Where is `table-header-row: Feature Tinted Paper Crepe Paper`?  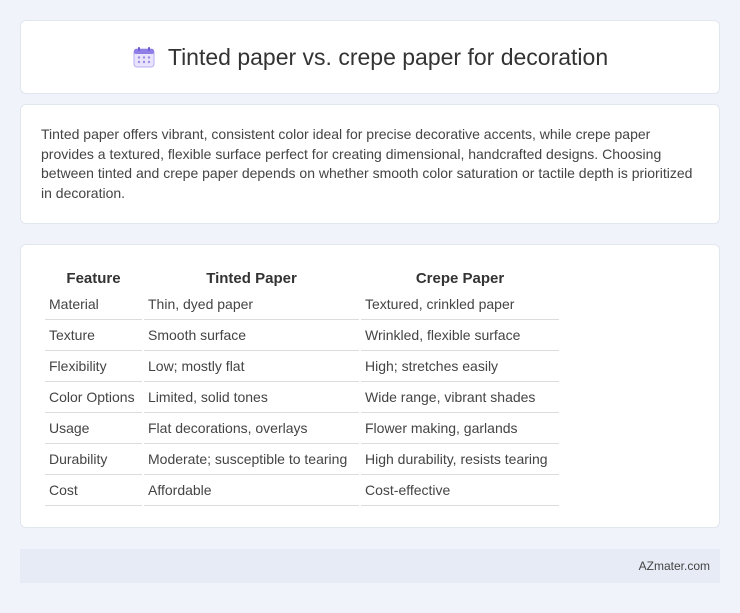
table-header-row: Feature Tinted Paper Crepe Paper is located at coordinates (302, 277).